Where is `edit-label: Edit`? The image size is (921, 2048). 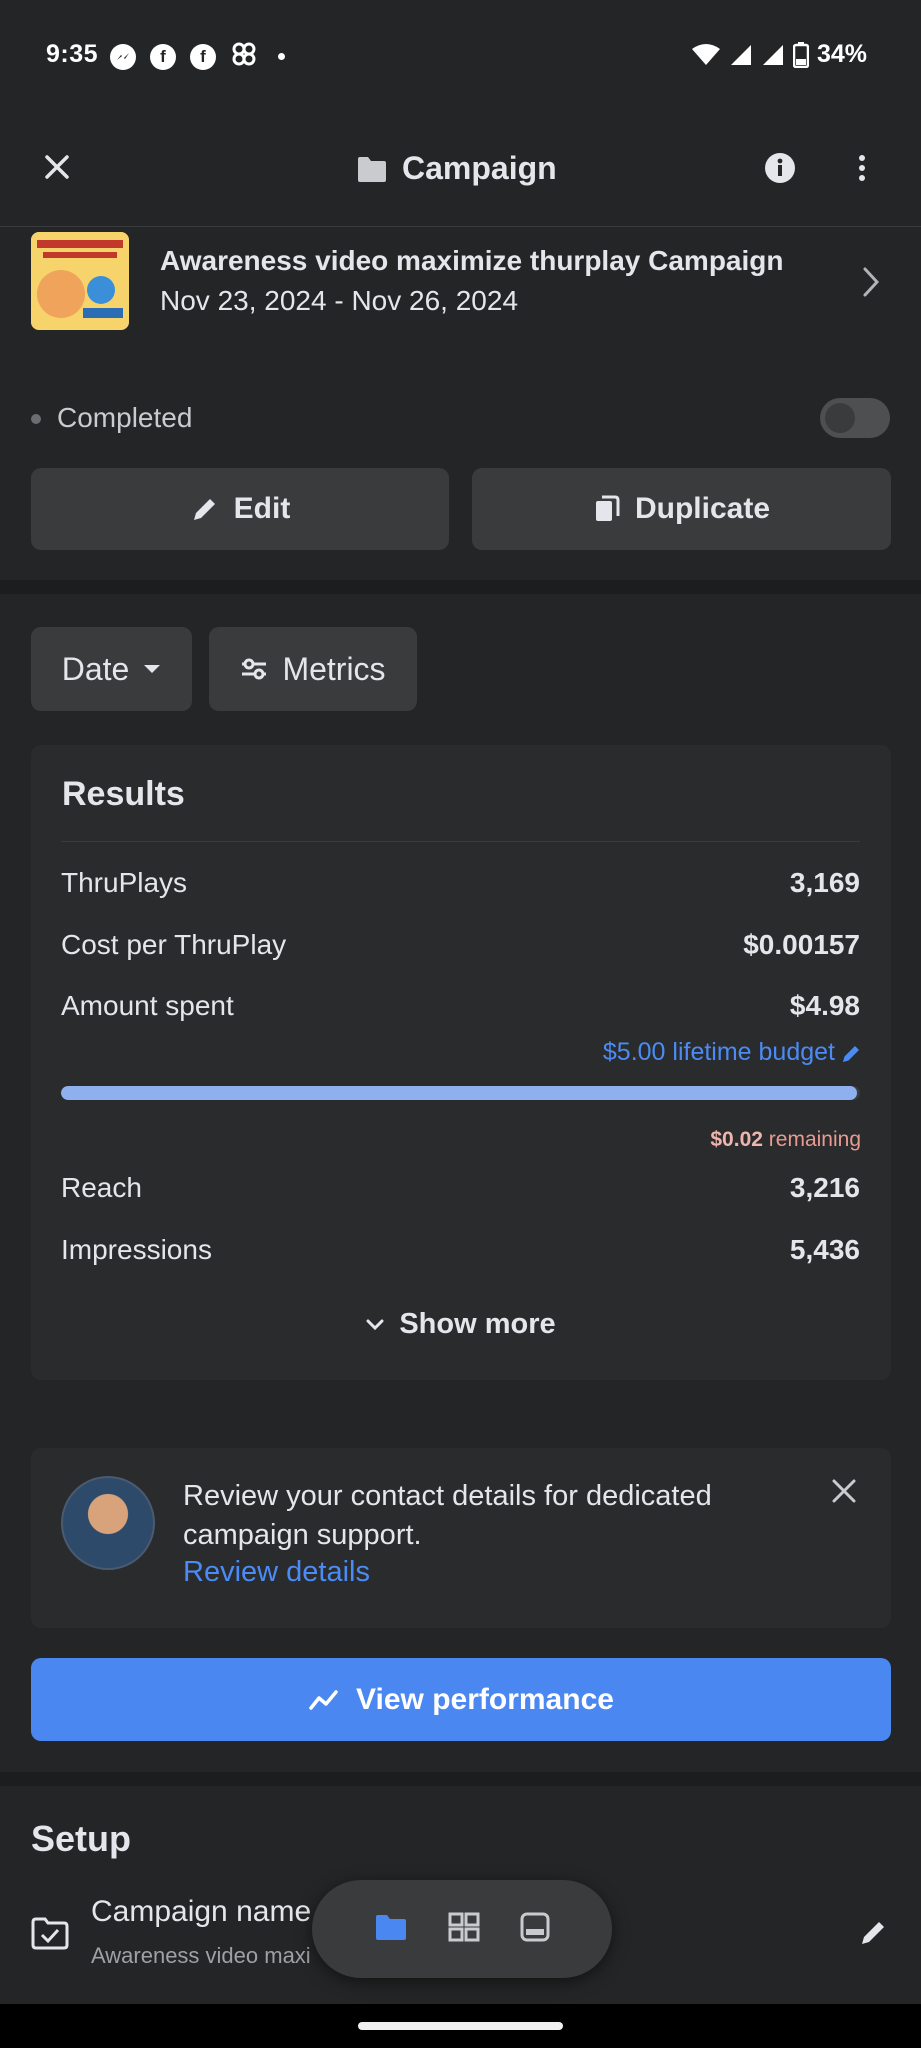 edit-label: Edit is located at coordinates (262, 508).